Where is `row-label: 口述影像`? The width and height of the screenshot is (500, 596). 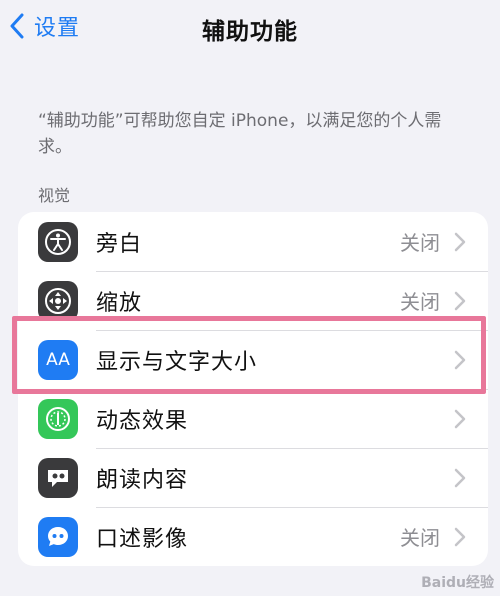 row-label: 口述影像 is located at coordinates (142, 539).